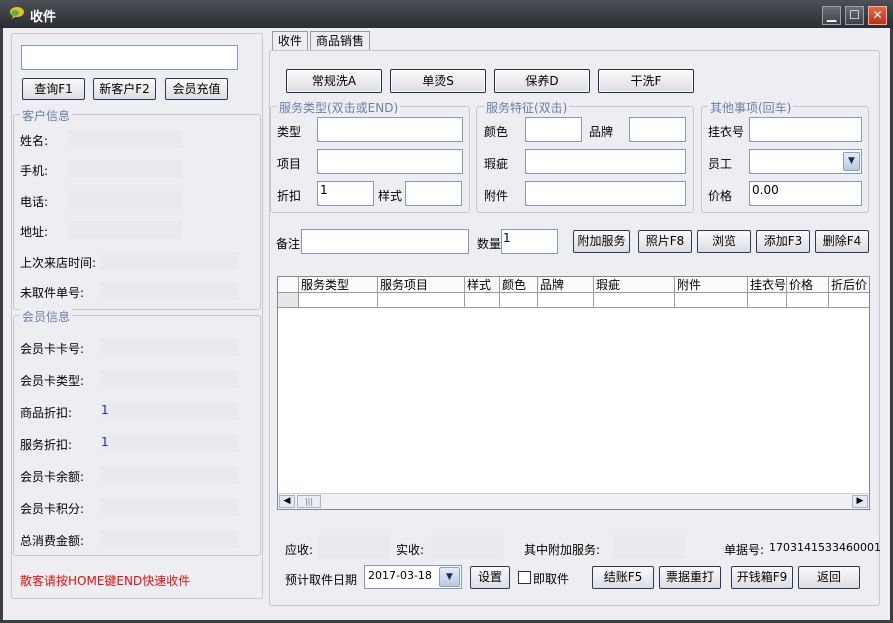  Describe the element at coordinates (169, 443) in the screenshot. I see `service-discount-box` at that location.